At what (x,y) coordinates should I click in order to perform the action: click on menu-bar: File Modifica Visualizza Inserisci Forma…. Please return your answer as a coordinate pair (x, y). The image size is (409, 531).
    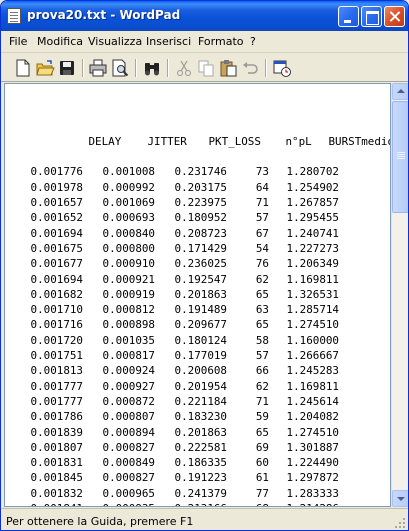
    Looking at the image, I should click on (204, 42).